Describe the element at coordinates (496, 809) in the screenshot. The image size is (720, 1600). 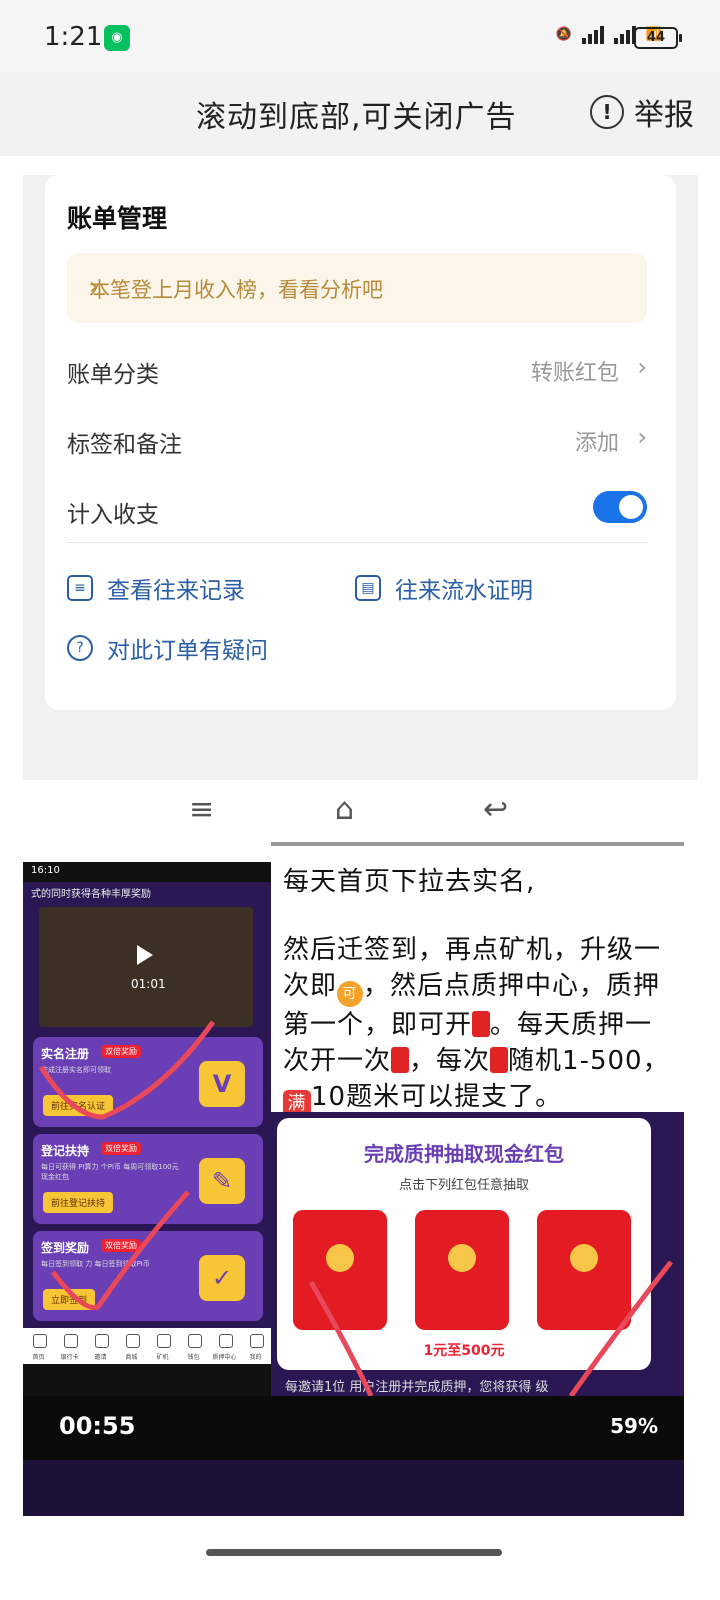
I see `back-icon: ↩` at that location.